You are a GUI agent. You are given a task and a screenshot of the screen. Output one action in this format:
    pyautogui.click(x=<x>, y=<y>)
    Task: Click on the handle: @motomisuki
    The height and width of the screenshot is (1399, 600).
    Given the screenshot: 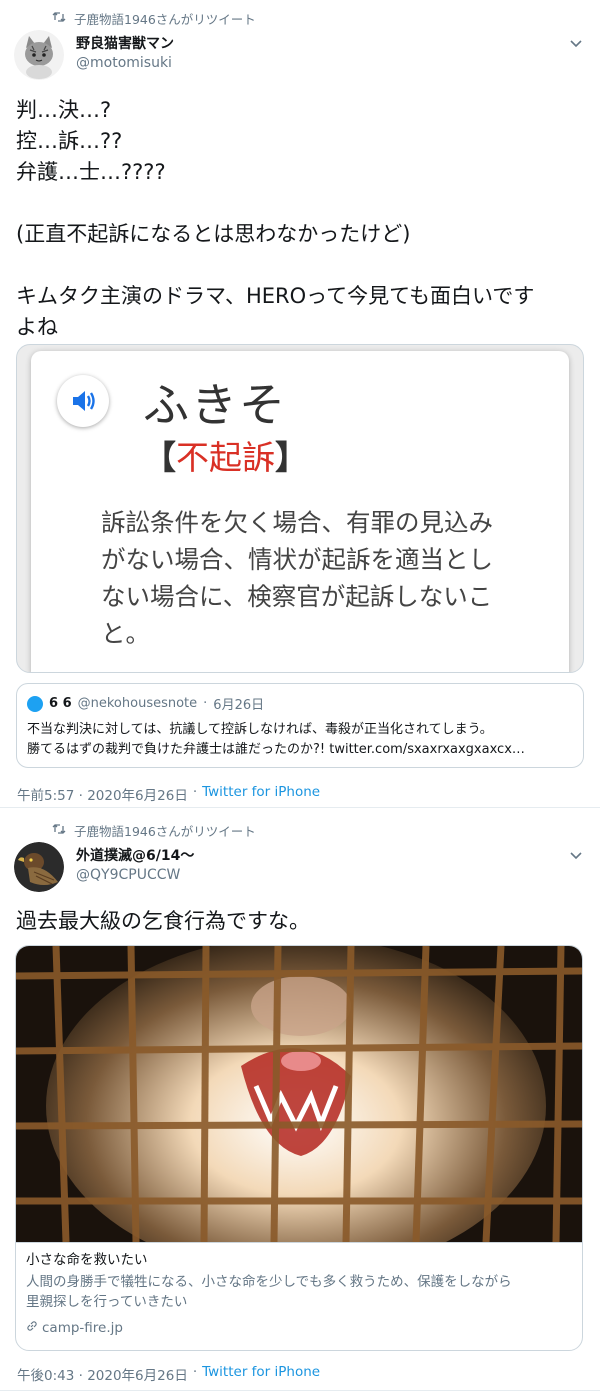 What is the action you would take?
    pyautogui.click(x=125, y=63)
    